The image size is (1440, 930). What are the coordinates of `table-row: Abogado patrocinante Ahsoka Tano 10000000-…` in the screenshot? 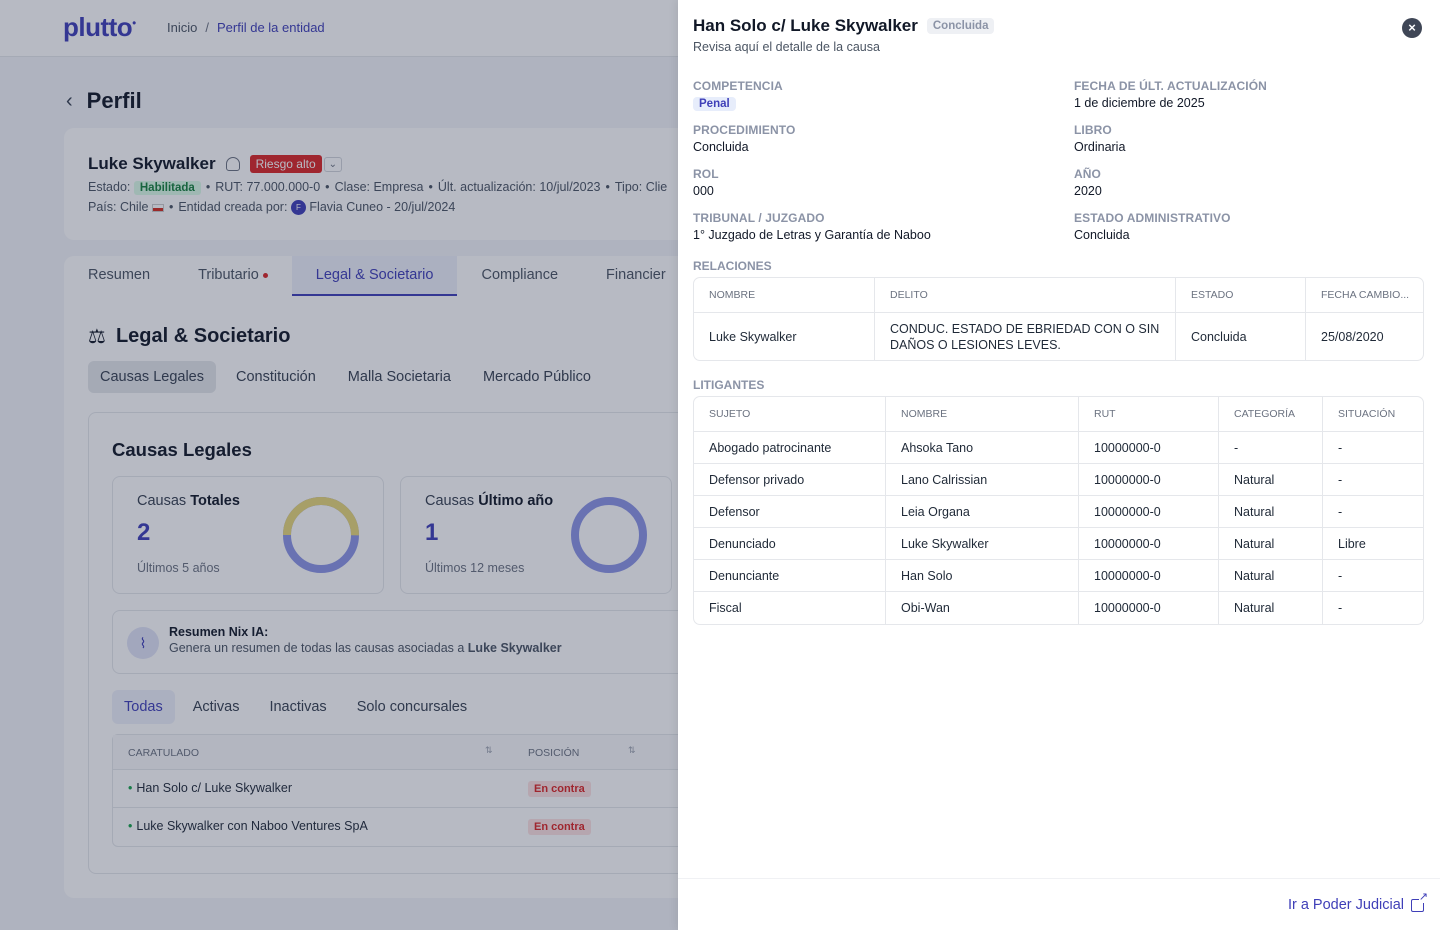 It's located at (1058, 448).